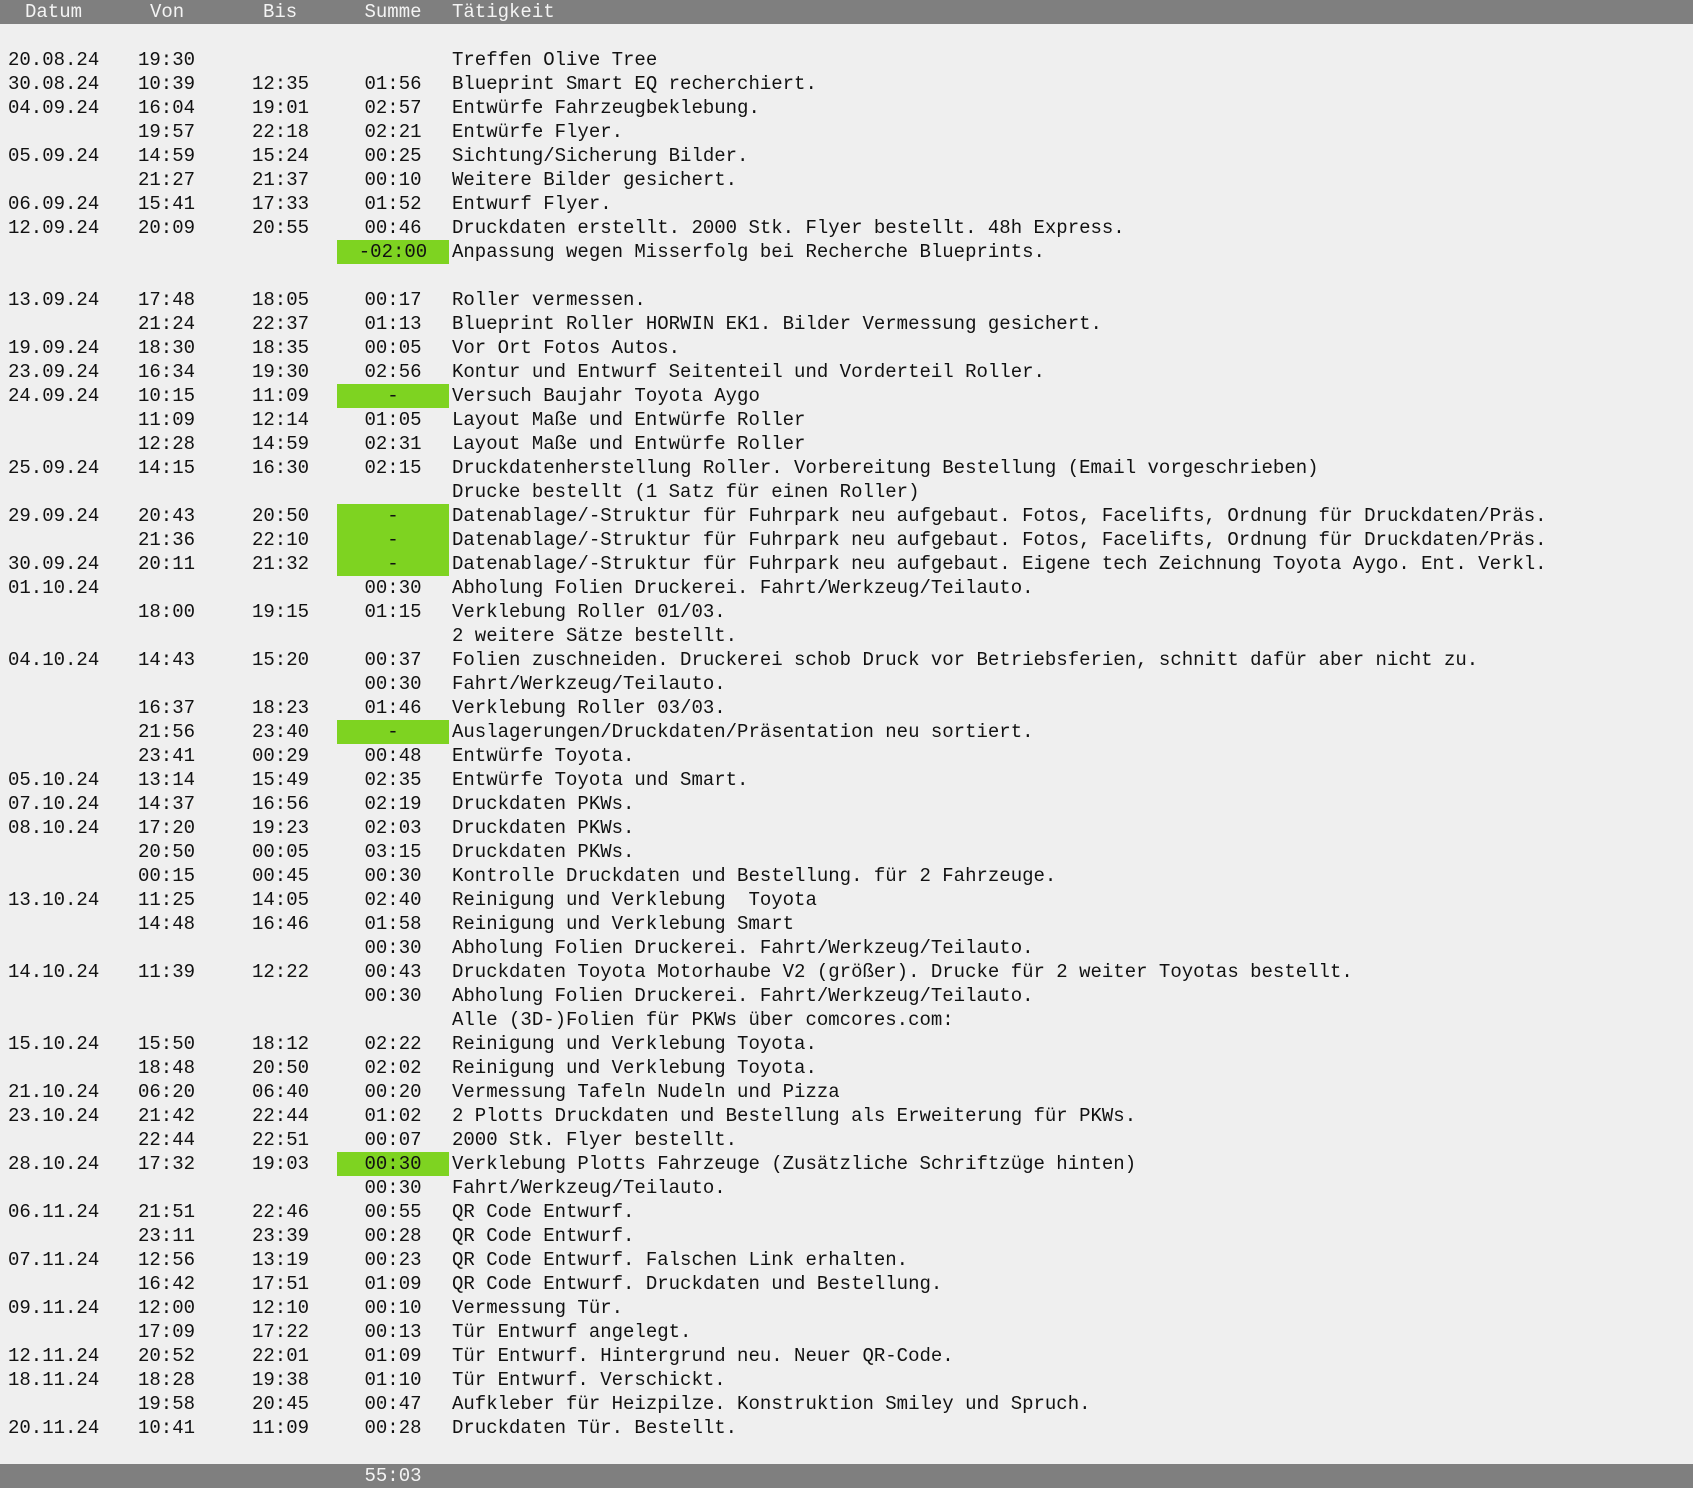 The width and height of the screenshot is (1693, 1488). Describe the element at coordinates (183, 540) in the screenshot. I see `start-time-cell: 21:36` at that location.